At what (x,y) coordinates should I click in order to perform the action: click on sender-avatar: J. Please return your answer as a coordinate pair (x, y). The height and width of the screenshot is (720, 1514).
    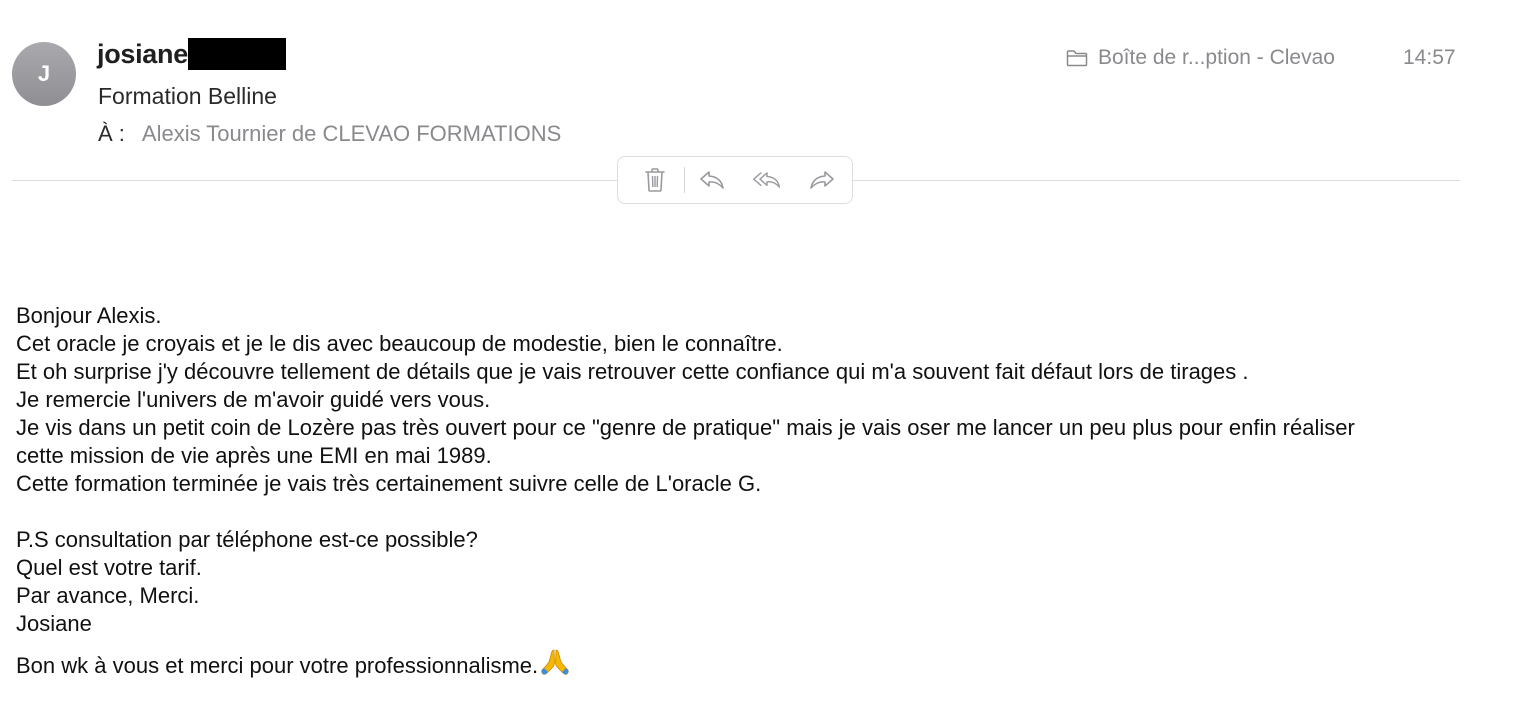
    Looking at the image, I should click on (44, 74).